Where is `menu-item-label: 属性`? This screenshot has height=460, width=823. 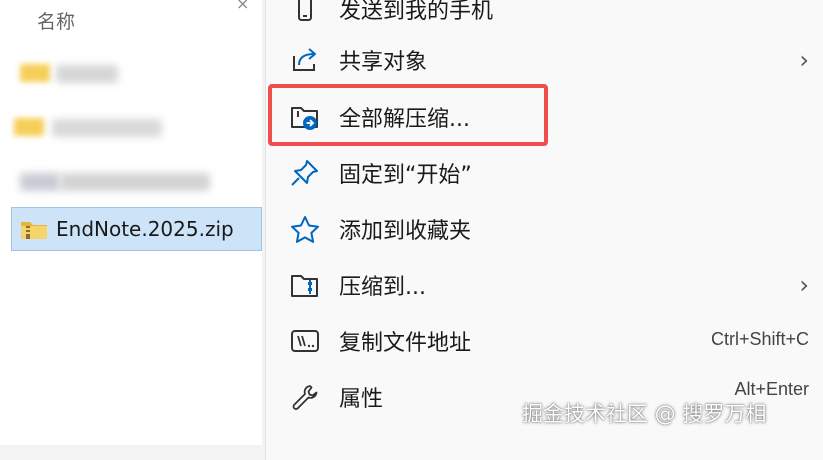 menu-item-label: 属性 is located at coordinates (361, 399).